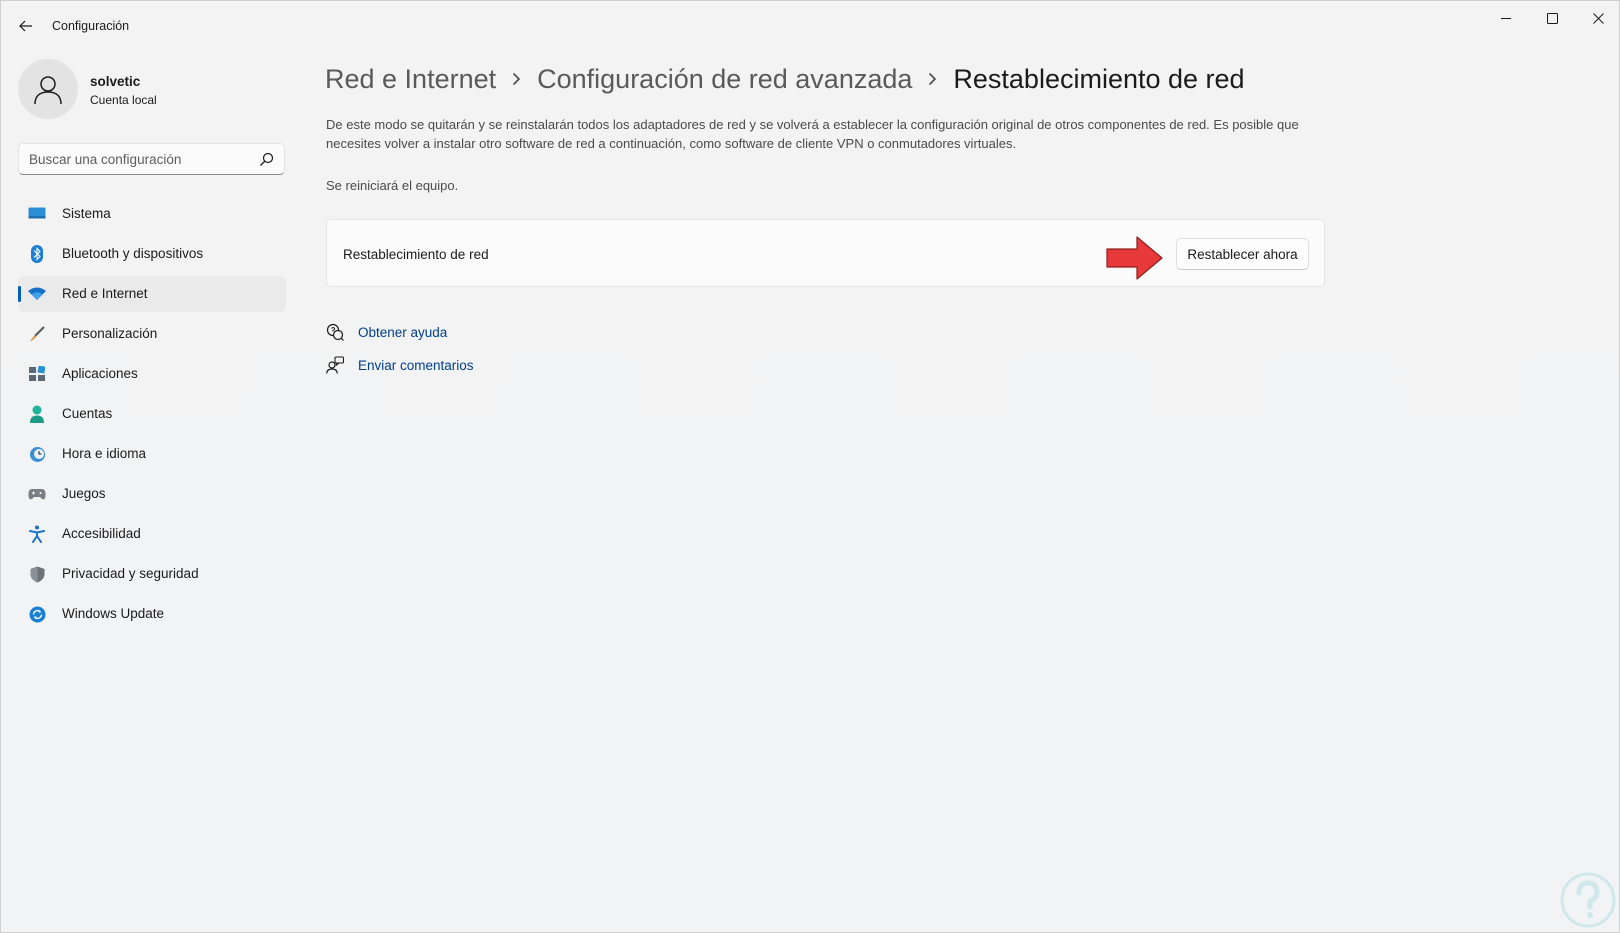 This screenshot has width=1620, height=933. I want to click on help-chat-icon, so click(335, 332).